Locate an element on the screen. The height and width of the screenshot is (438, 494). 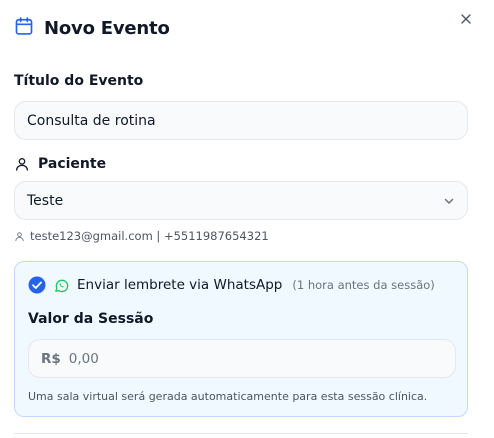
close-button is located at coordinates (467, 17).